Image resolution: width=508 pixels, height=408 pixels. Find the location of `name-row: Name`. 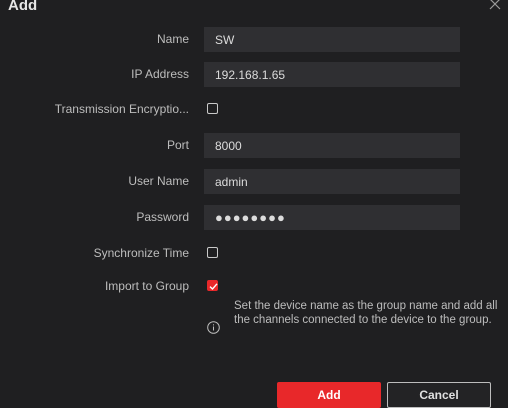

name-row: Name is located at coordinates (254, 39).